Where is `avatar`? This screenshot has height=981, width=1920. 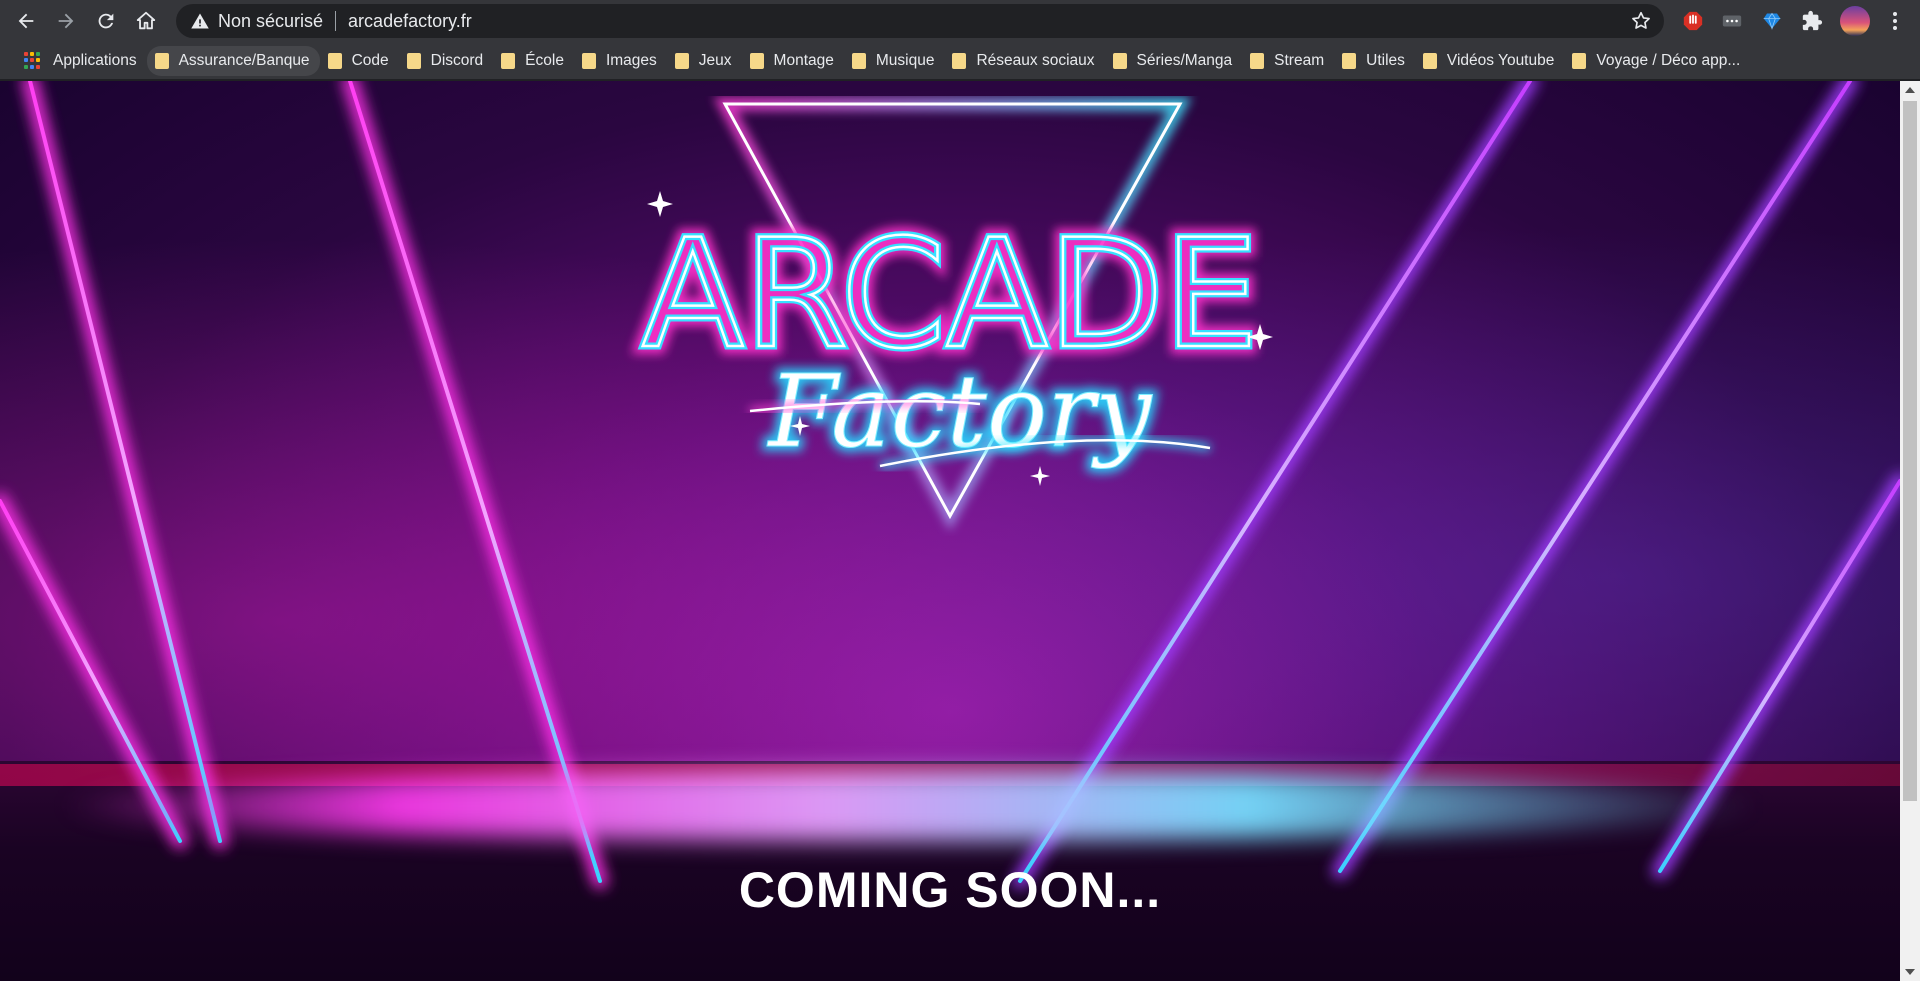 avatar is located at coordinates (1855, 21).